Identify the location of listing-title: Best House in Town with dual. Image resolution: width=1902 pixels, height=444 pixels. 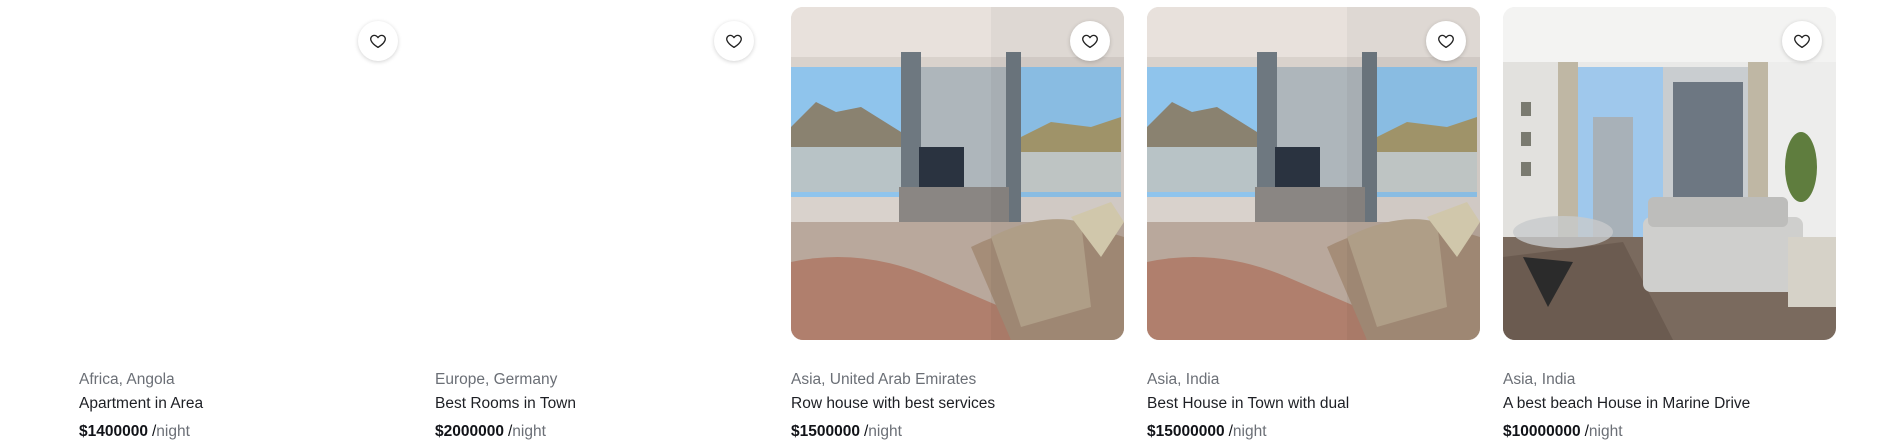
(1313, 404).